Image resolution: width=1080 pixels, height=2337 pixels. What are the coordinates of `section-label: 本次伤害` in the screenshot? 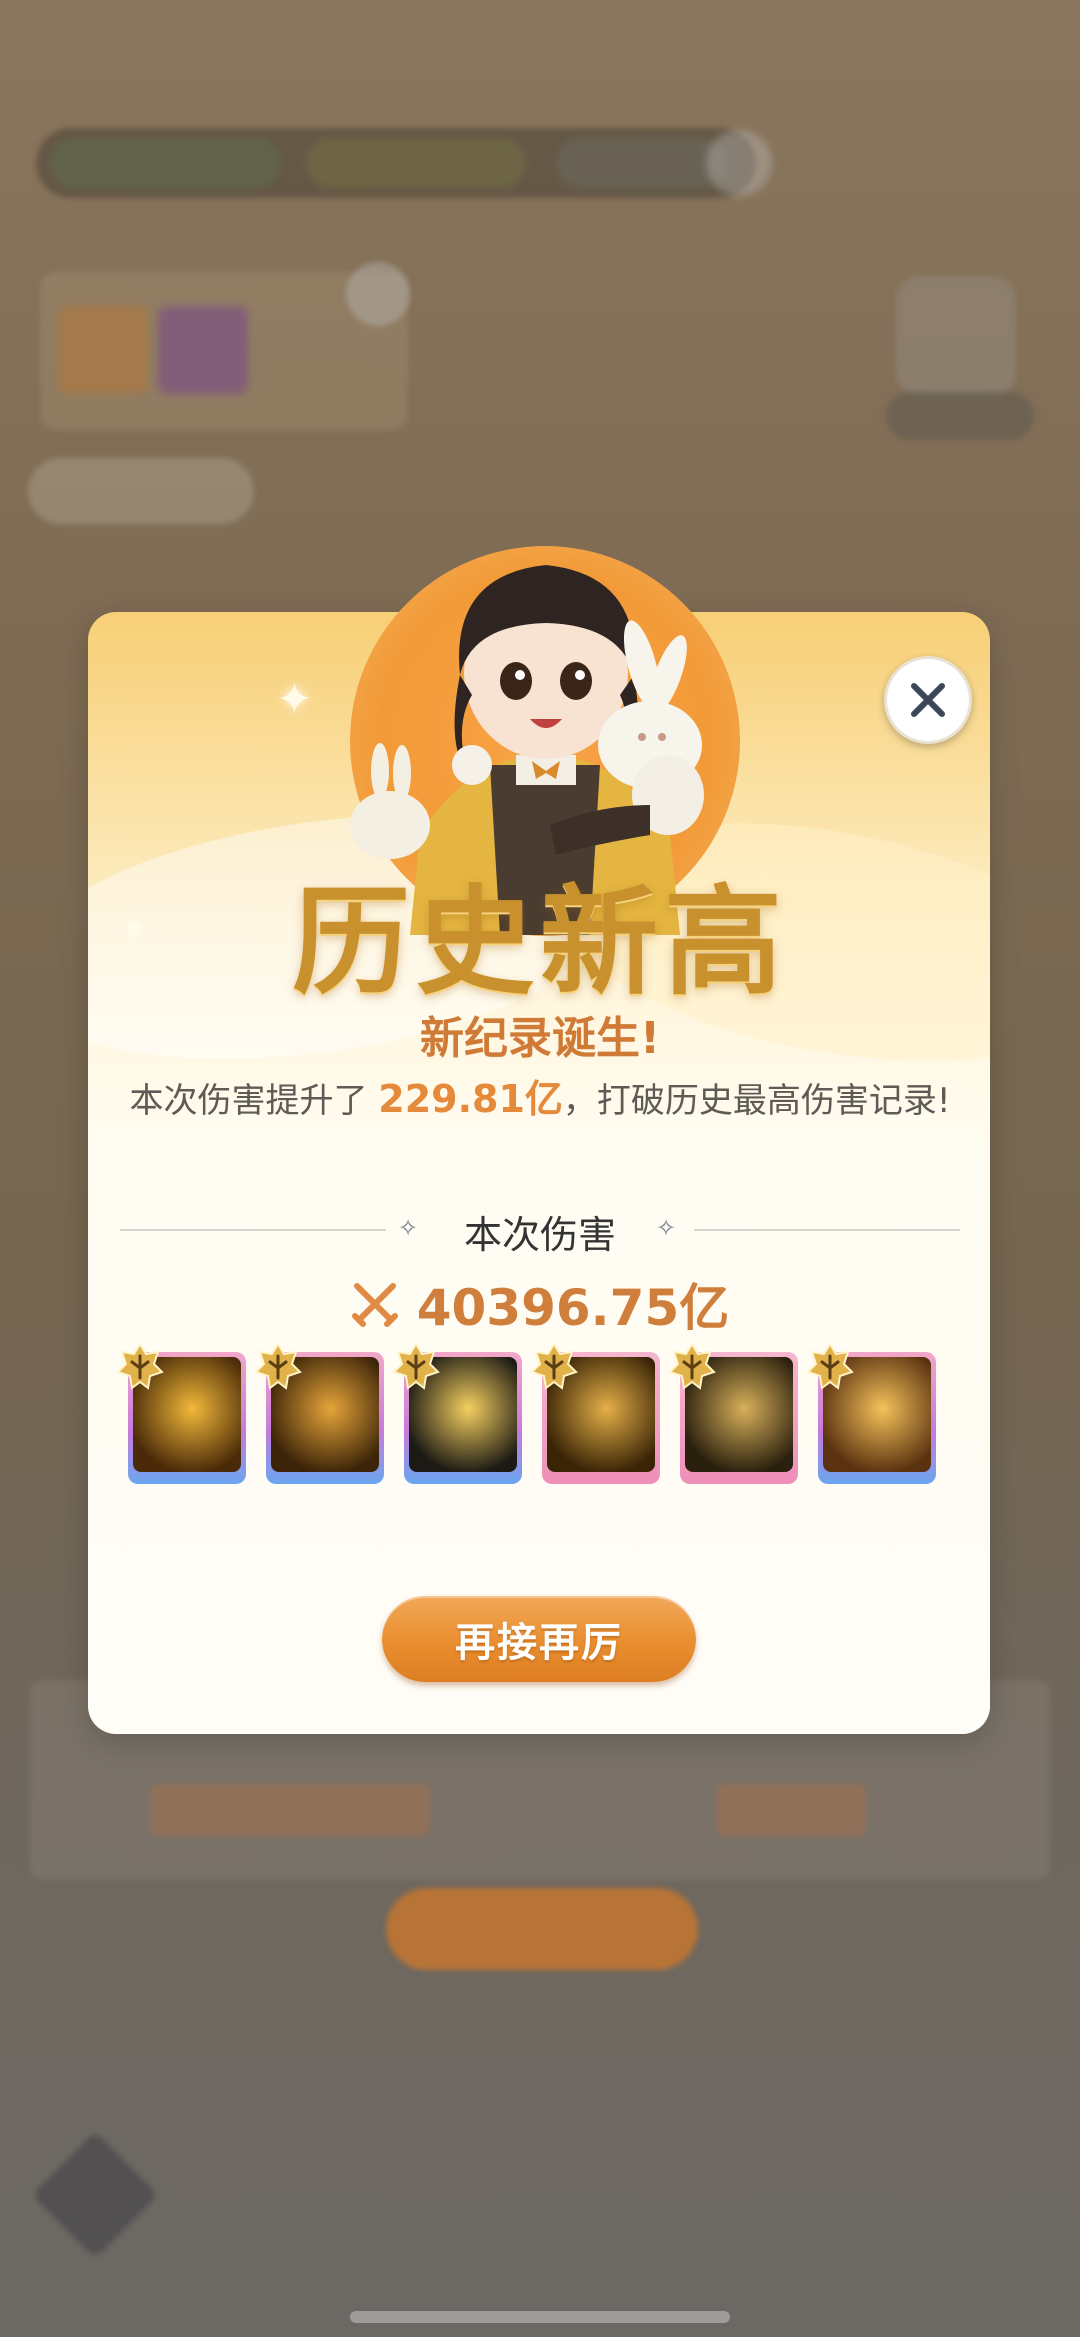 It's located at (539, 1235).